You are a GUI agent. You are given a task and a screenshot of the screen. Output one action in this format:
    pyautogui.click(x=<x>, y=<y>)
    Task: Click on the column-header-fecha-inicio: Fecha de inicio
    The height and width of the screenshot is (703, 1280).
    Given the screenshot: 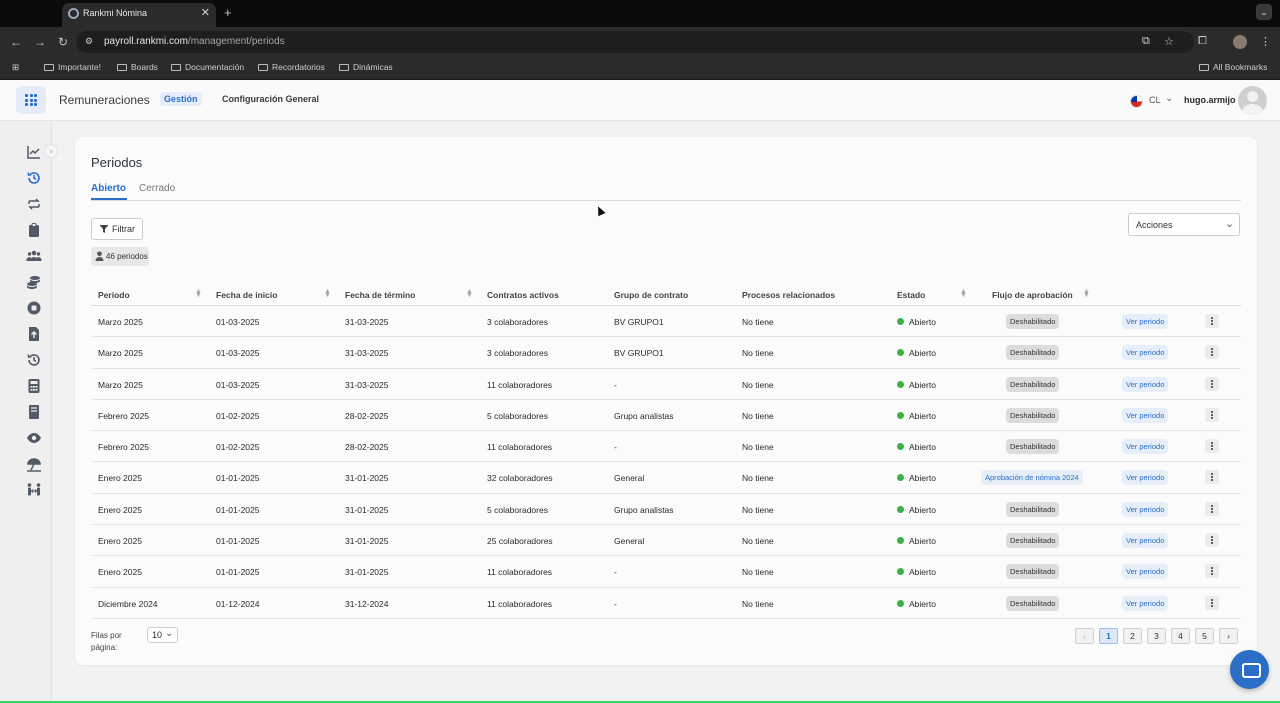 What is the action you would take?
    pyautogui.click(x=246, y=295)
    